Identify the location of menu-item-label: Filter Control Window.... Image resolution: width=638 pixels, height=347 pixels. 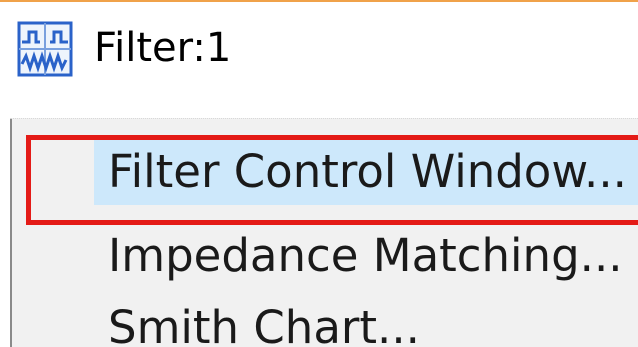
(367, 171).